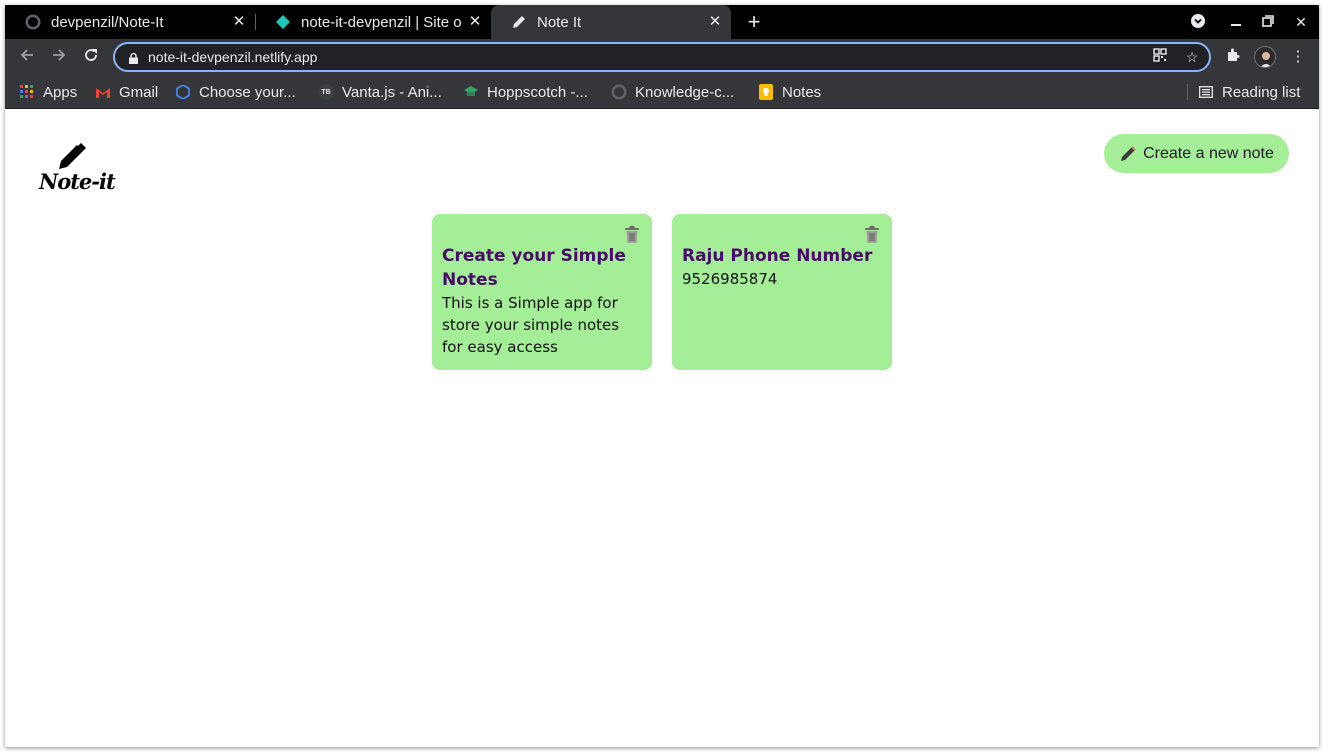  What do you see at coordinates (103, 92) in the screenshot?
I see `gmail-icon` at bounding box center [103, 92].